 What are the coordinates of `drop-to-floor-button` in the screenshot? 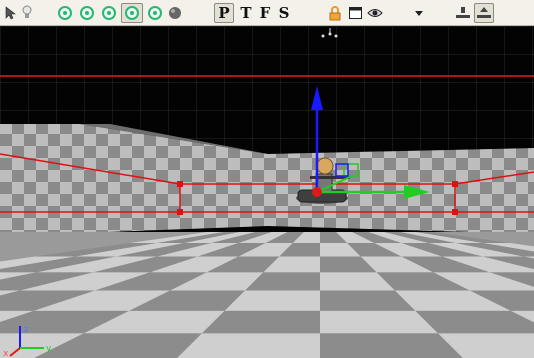 It's located at (484, 13).